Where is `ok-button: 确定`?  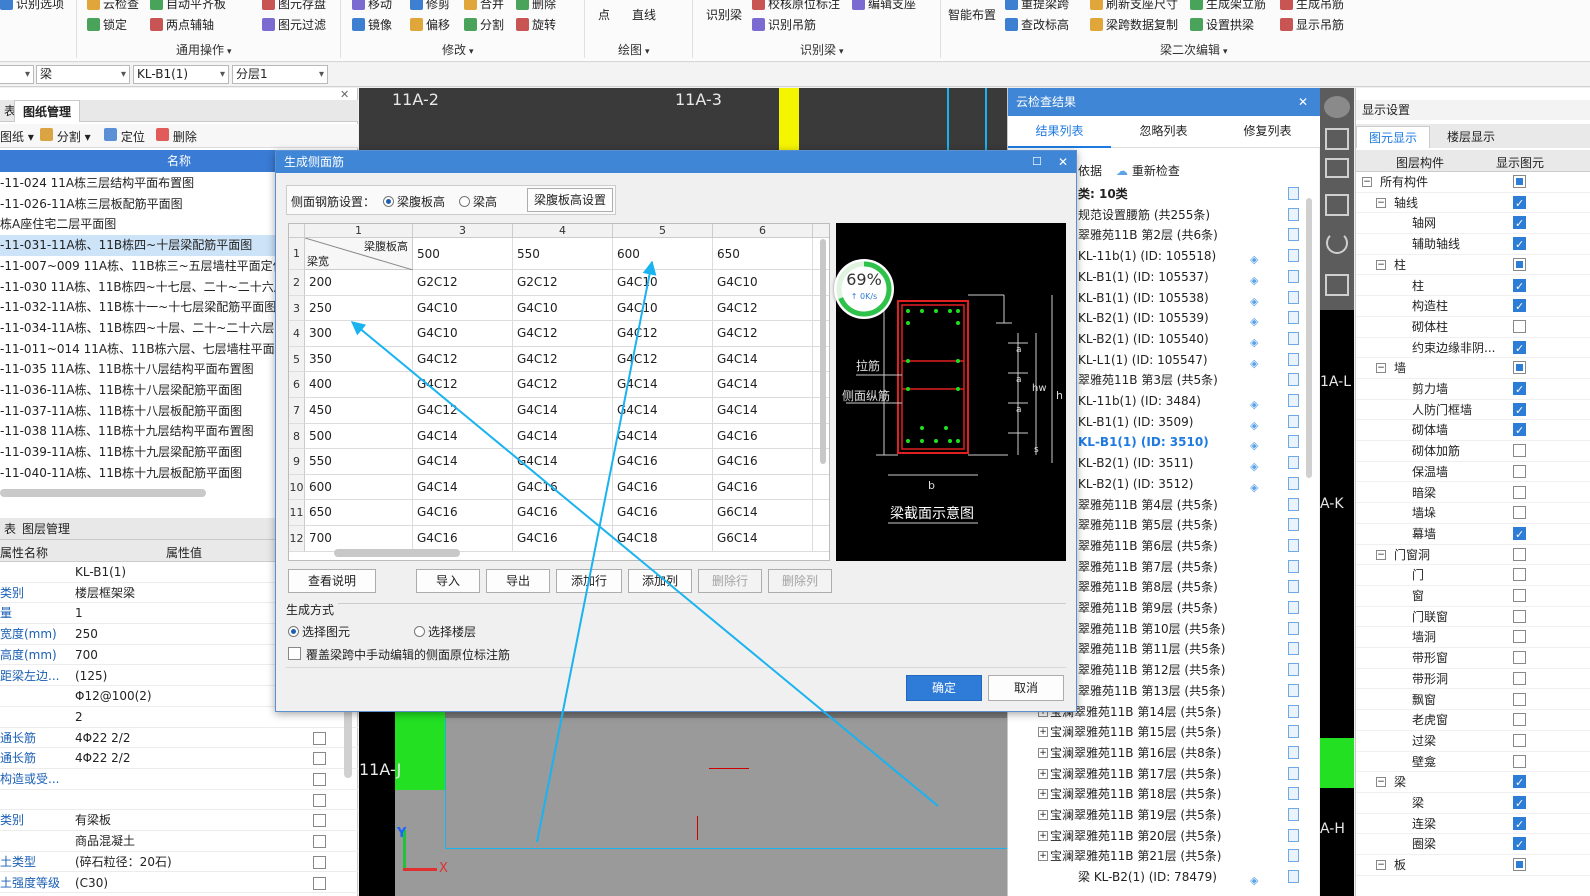
ok-button: 确定 is located at coordinates (944, 688).